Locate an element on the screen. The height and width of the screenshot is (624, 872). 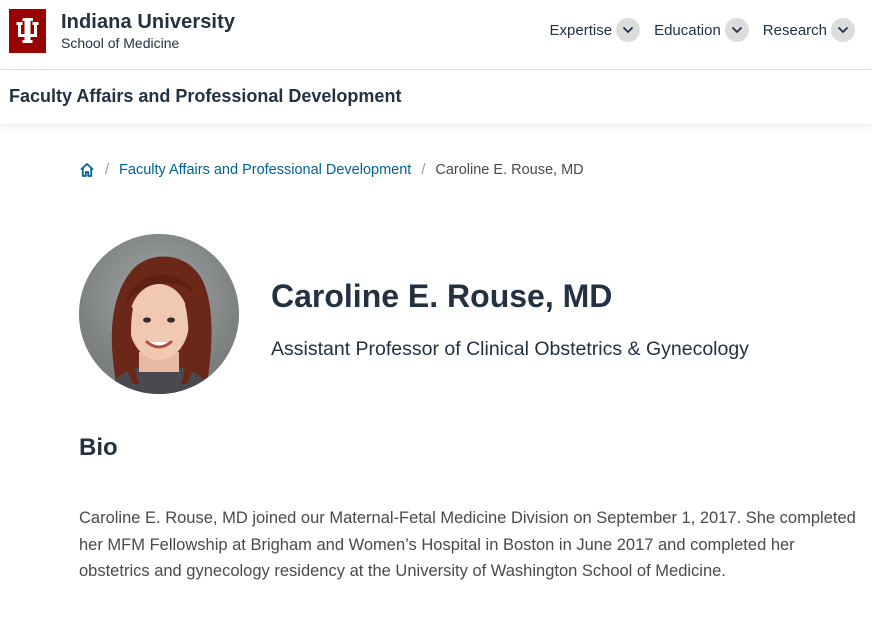
iu-logo is located at coordinates (27, 31).